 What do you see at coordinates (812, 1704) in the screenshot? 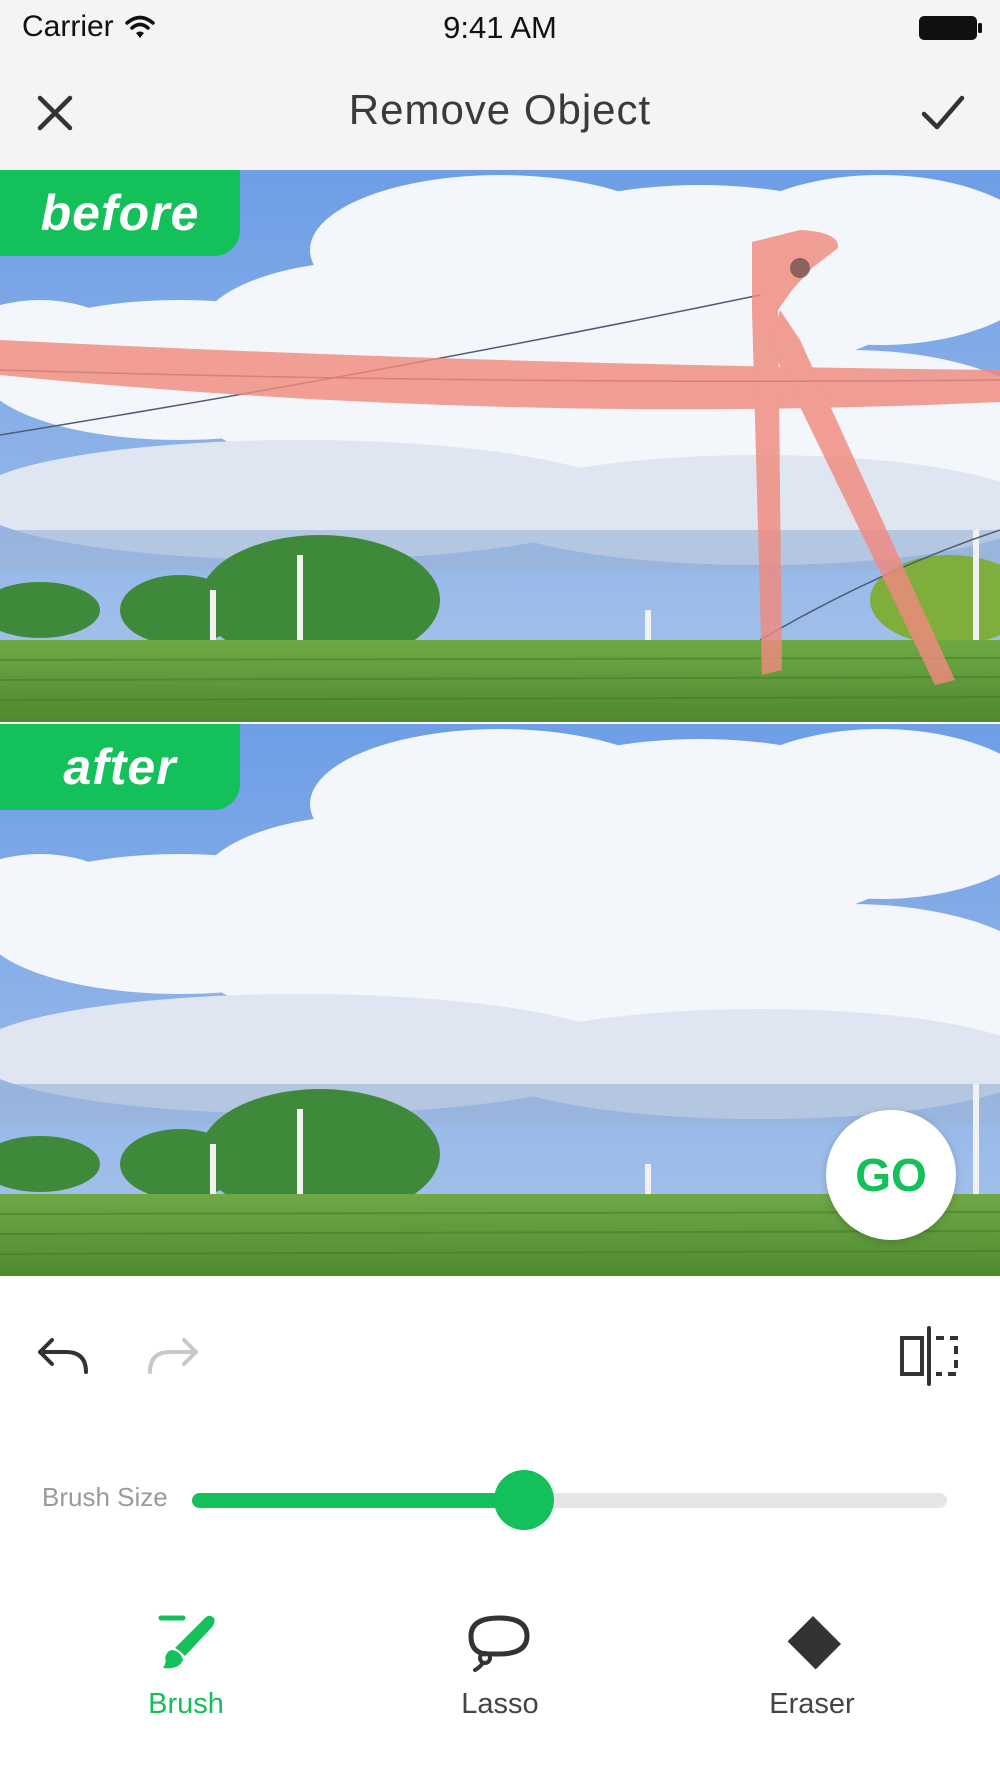
I see `tab-label: Eraser` at bounding box center [812, 1704].